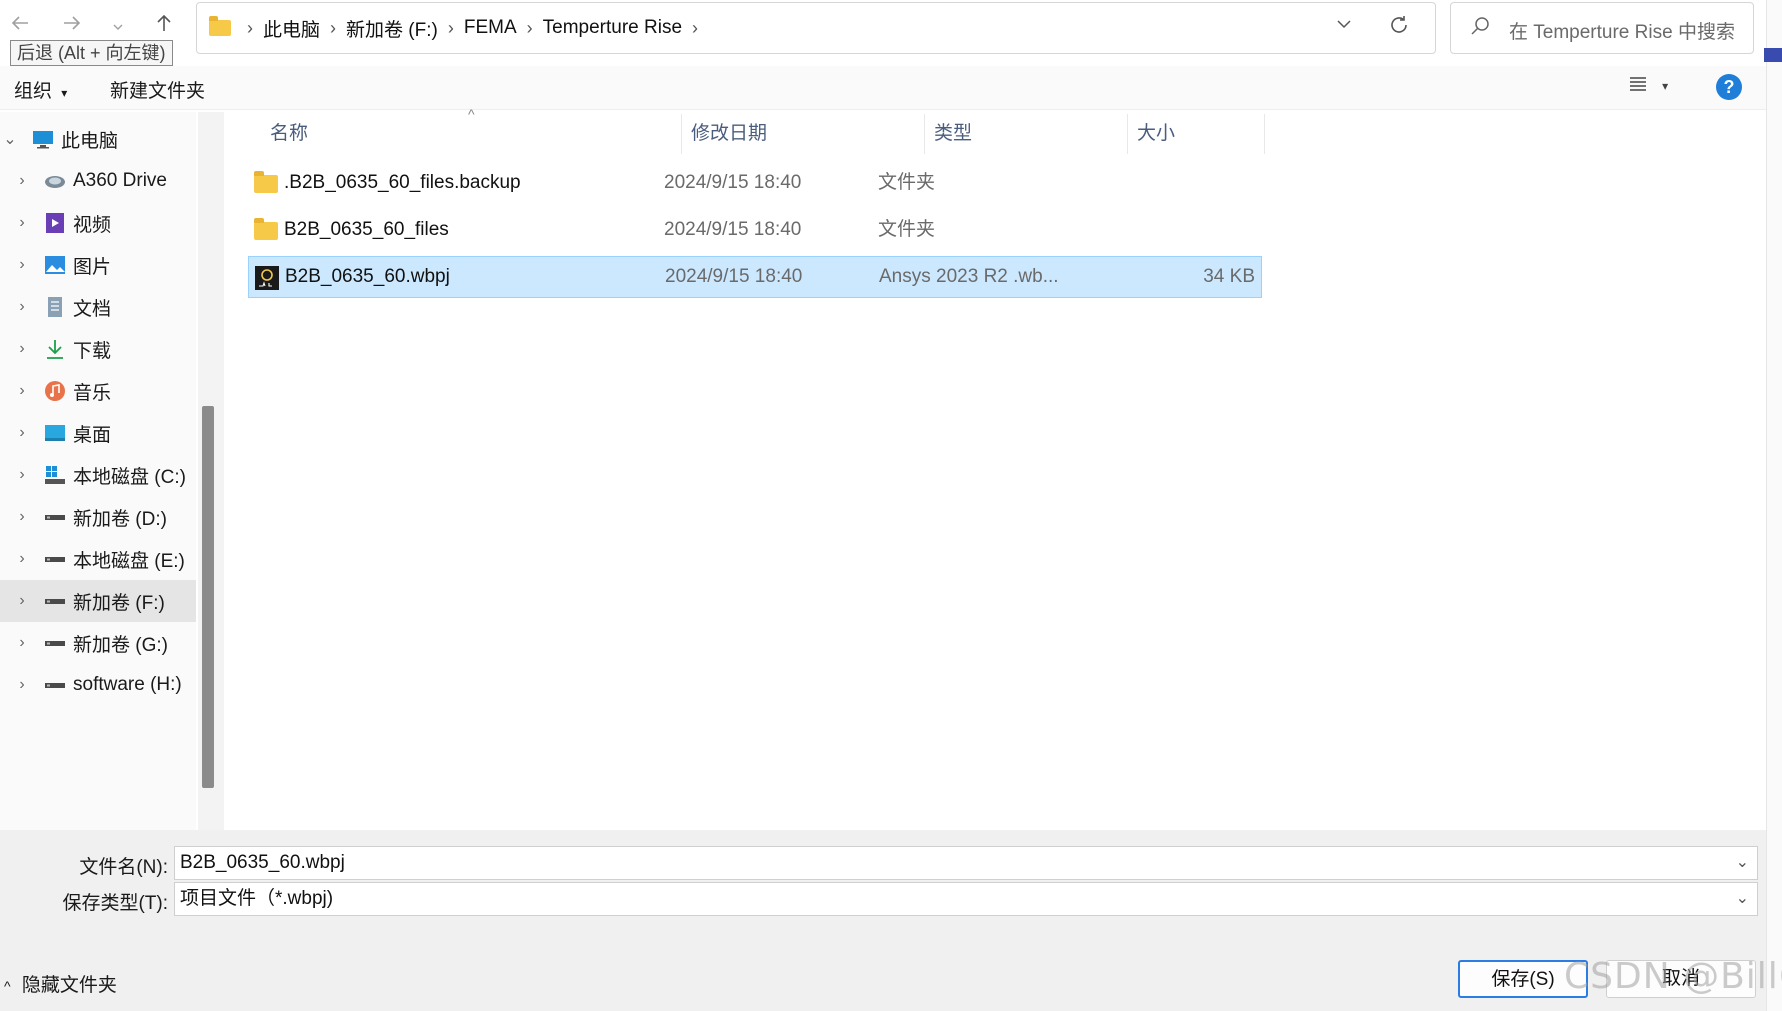 The image size is (1782, 1011). What do you see at coordinates (1399, 24) in the screenshot?
I see `refresh-icon` at bounding box center [1399, 24].